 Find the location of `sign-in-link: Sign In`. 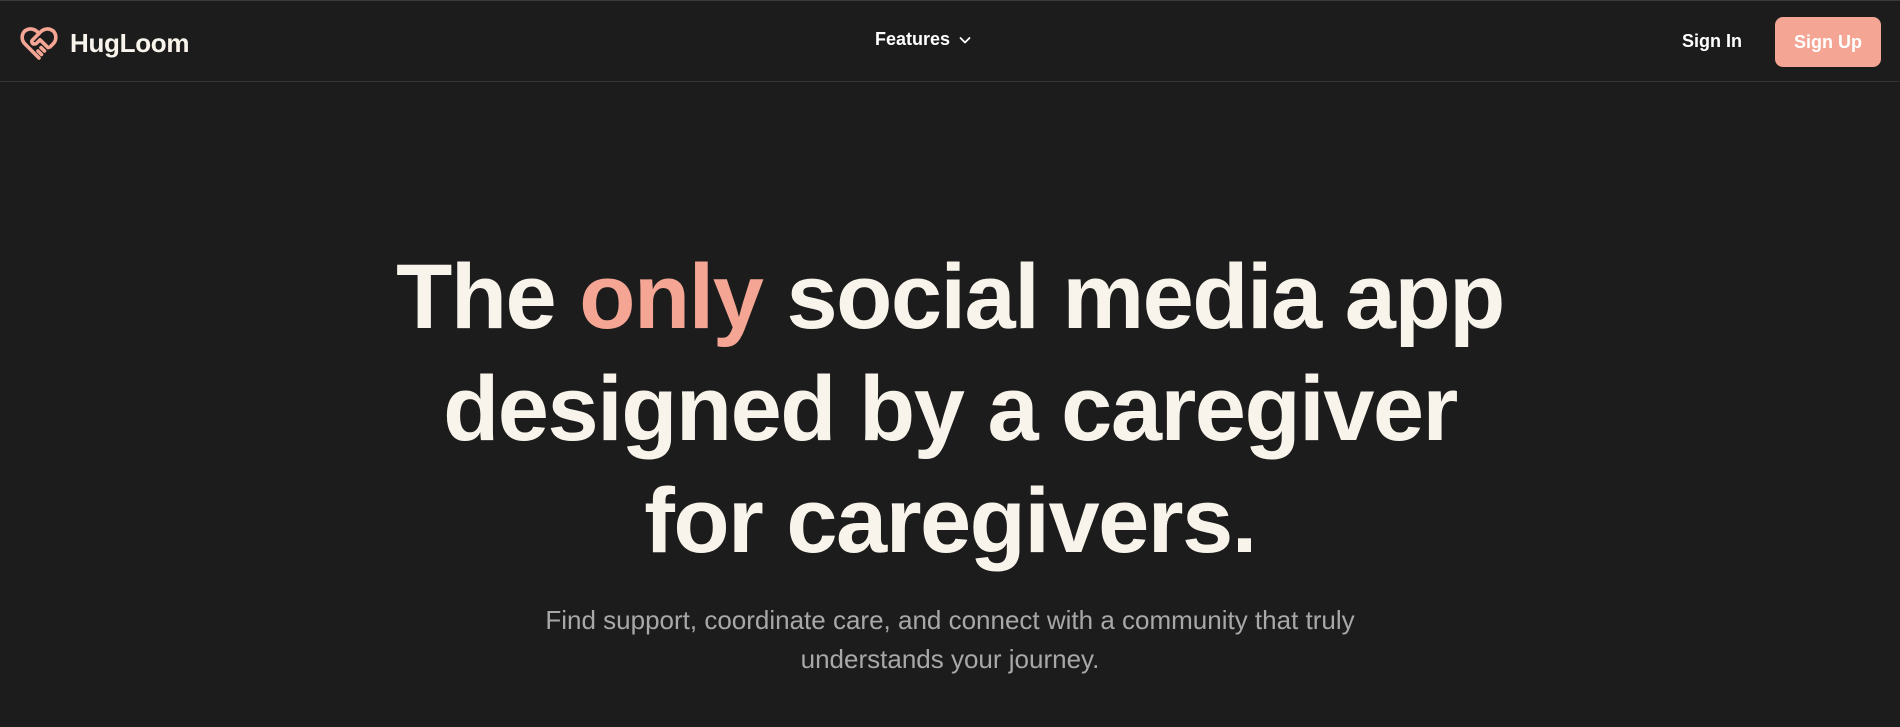

sign-in-link: Sign In is located at coordinates (1712, 41).